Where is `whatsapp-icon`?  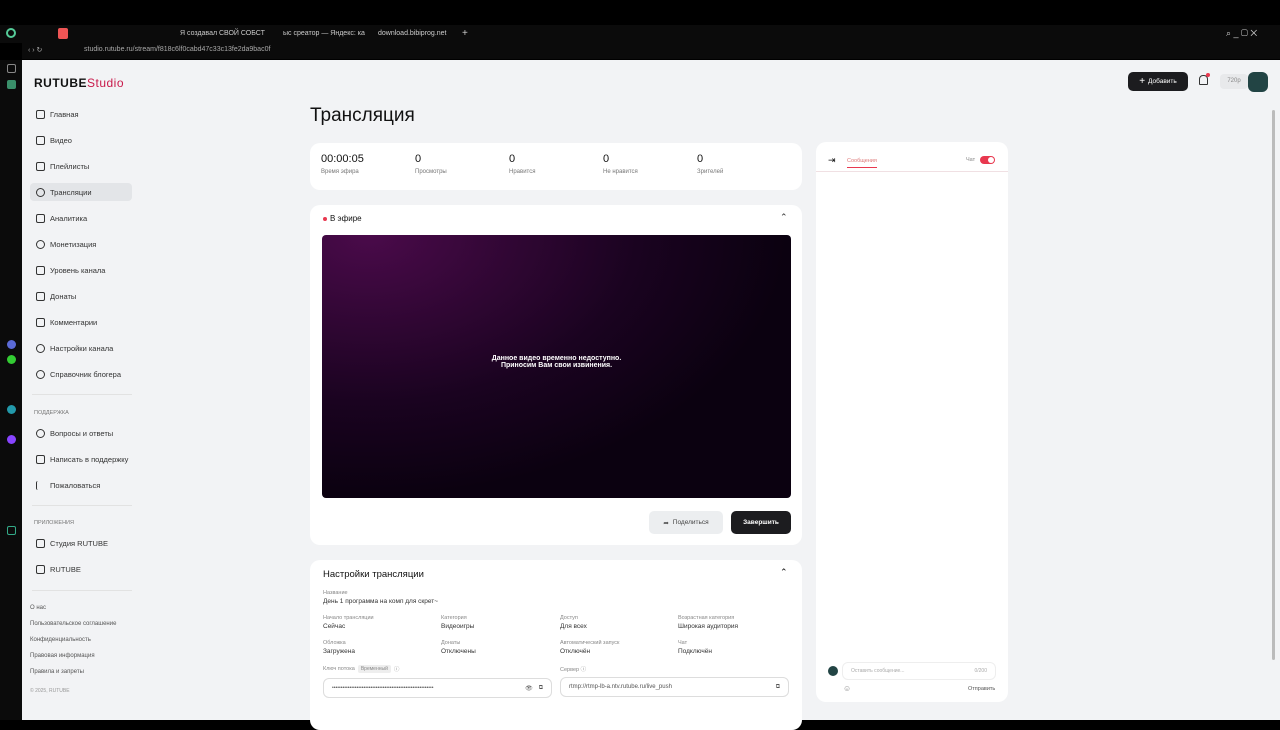 whatsapp-icon is located at coordinates (11, 359).